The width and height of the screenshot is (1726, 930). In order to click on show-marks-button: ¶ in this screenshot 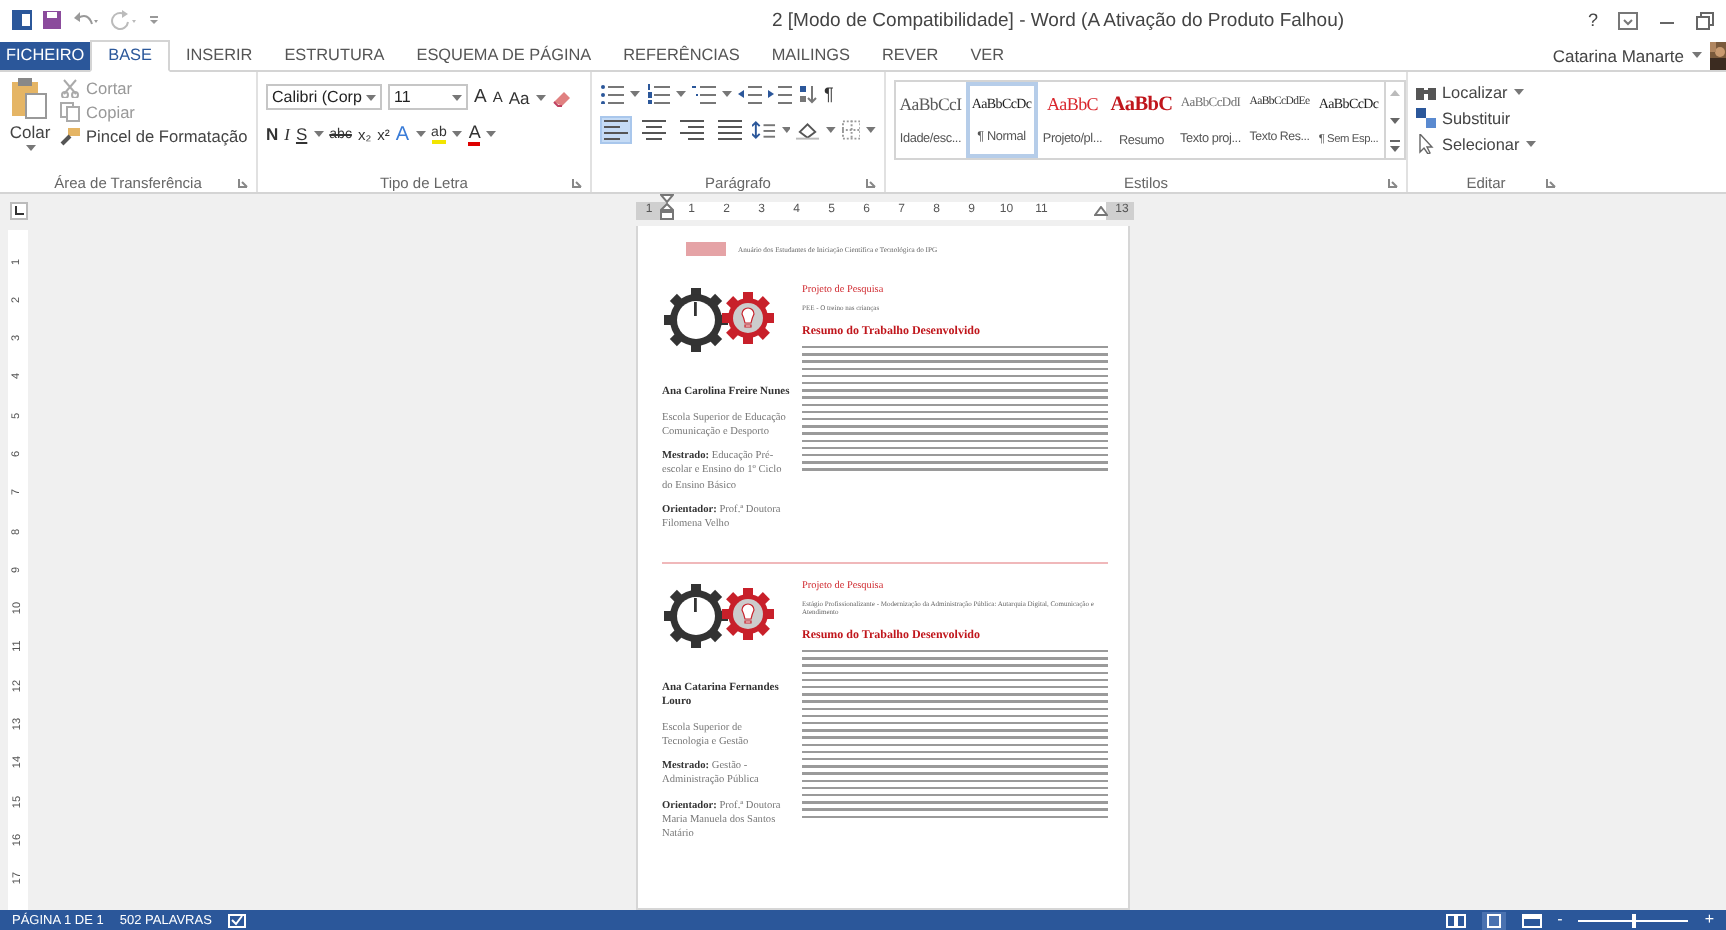, I will do `click(829, 94)`.